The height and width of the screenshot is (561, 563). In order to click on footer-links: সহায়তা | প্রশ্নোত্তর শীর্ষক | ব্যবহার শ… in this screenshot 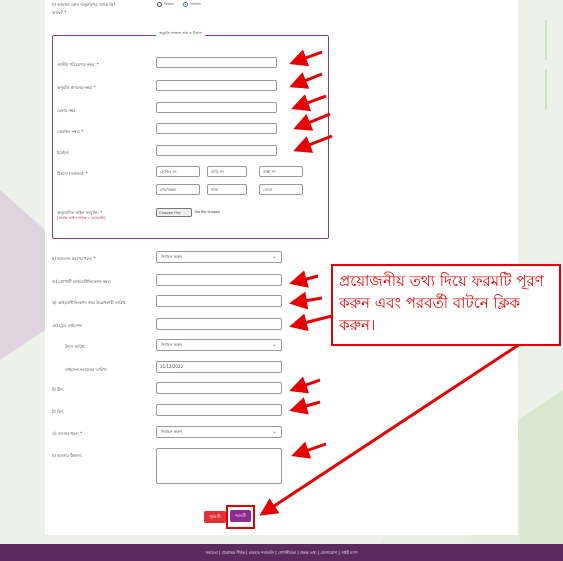, I will do `click(281, 552)`.